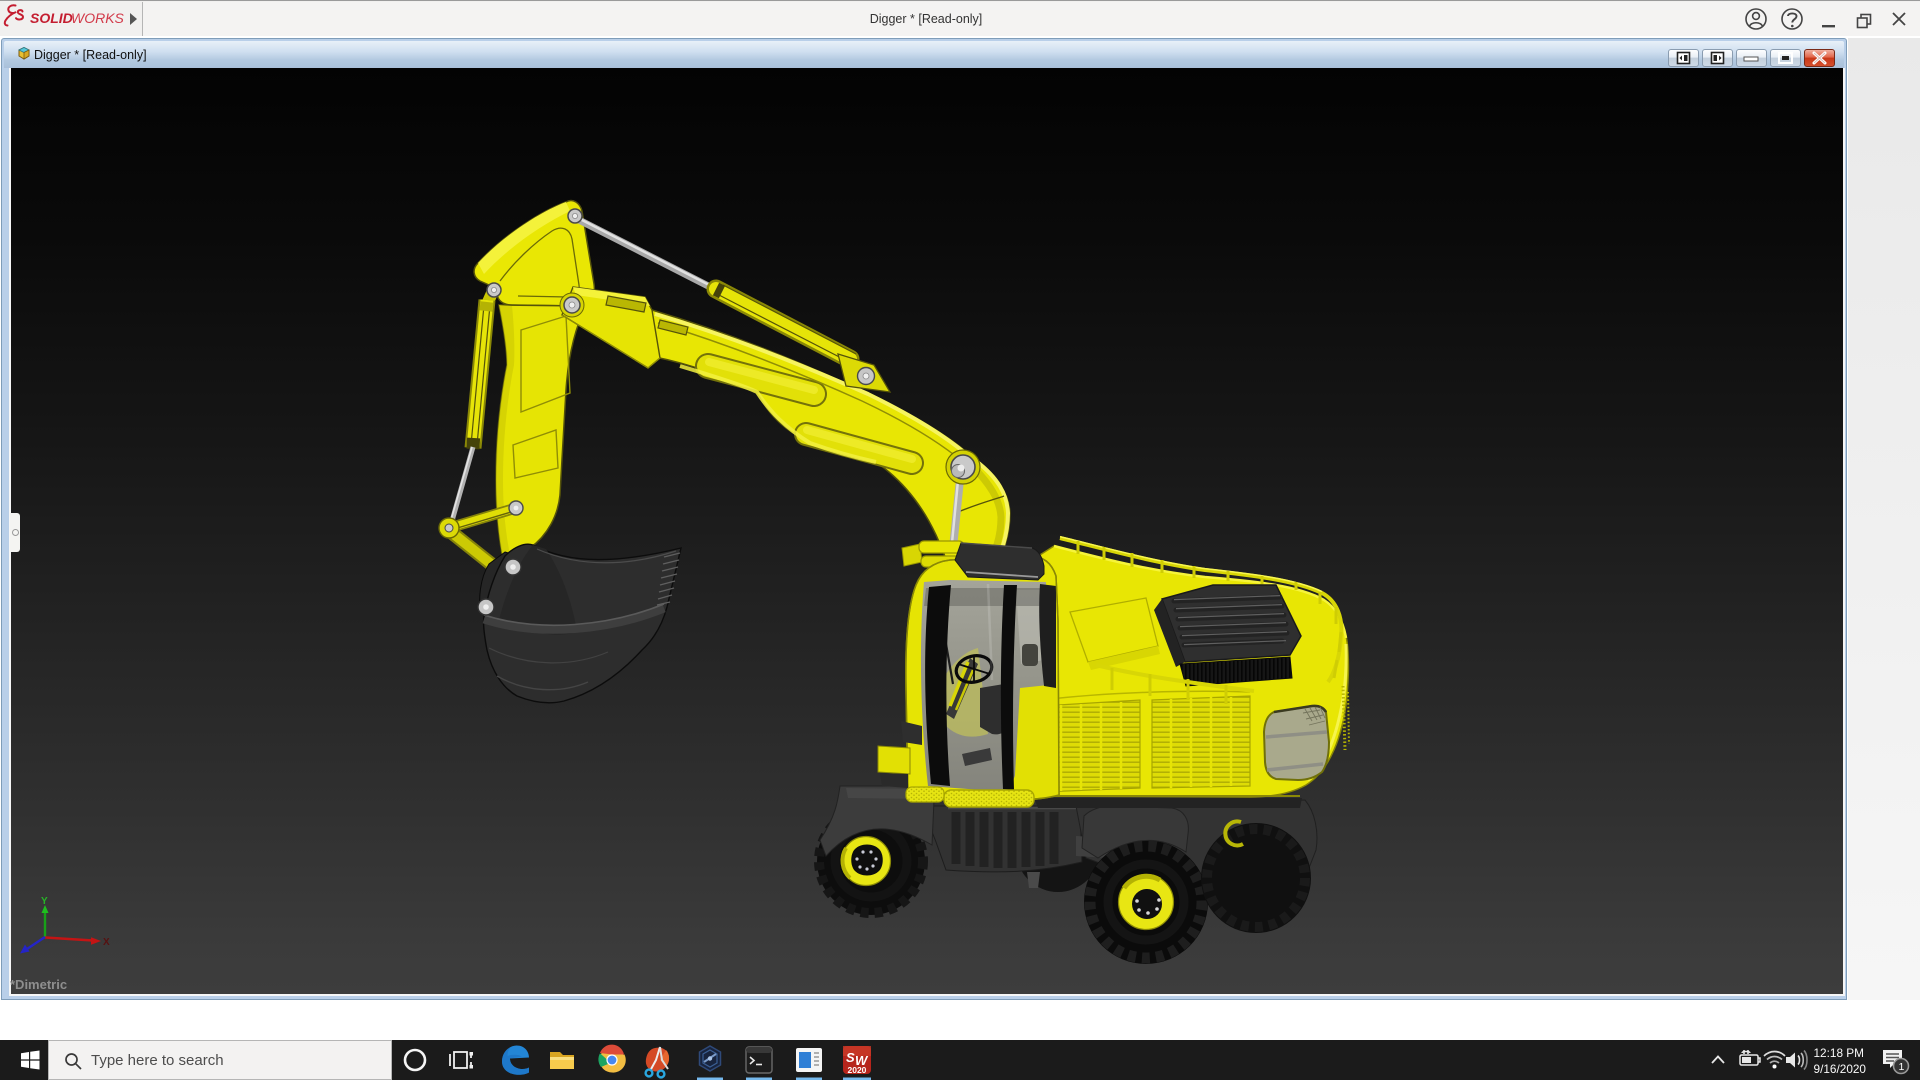  Describe the element at coordinates (1902, 1067) in the screenshot. I see `svg-text: 1` at that location.